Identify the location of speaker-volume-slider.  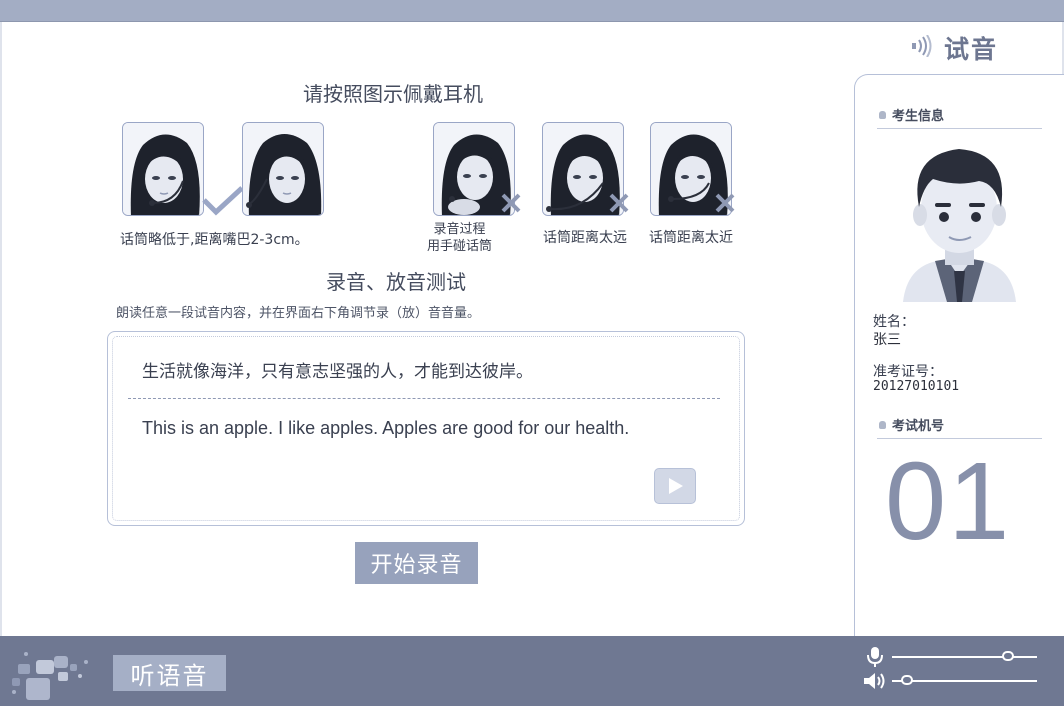
(906, 680).